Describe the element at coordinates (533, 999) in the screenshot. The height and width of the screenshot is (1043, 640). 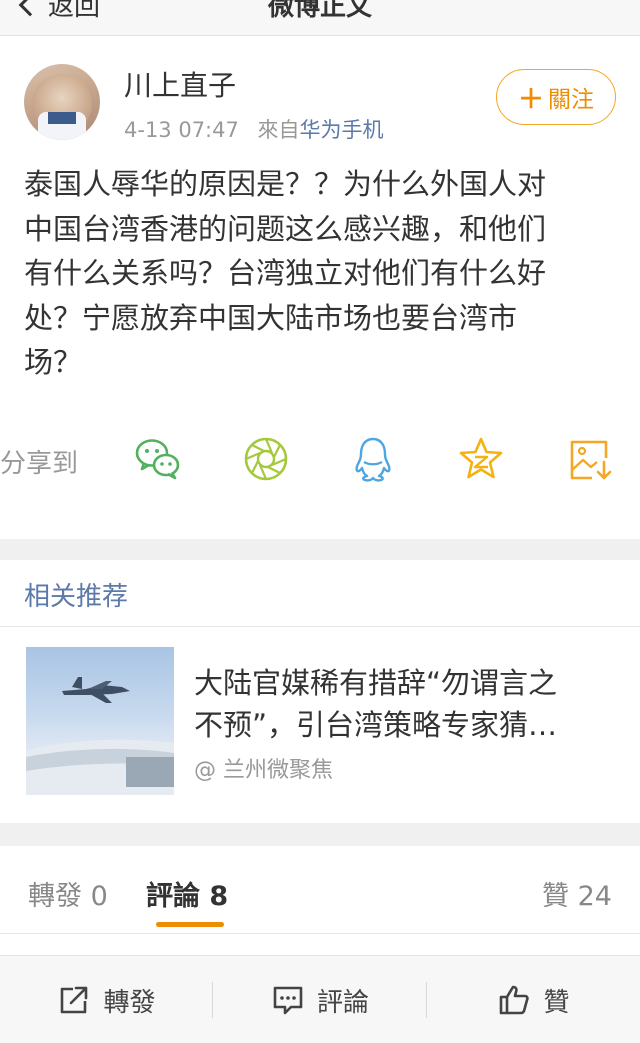
I see `like-button: 贊` at that location.